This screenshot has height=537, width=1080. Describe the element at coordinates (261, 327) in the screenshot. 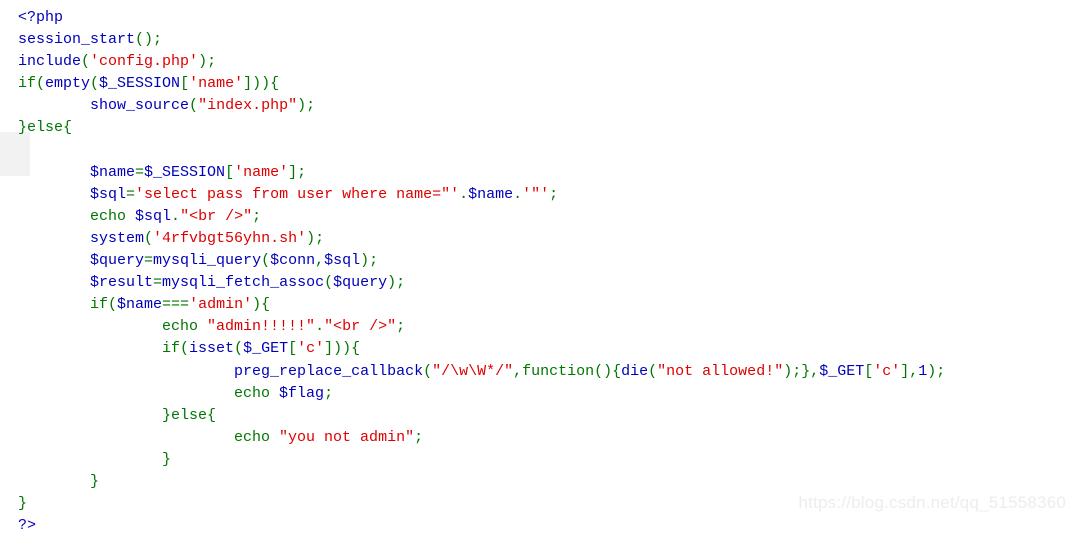

I see `code-token: "admin!!!!!"` at that location.